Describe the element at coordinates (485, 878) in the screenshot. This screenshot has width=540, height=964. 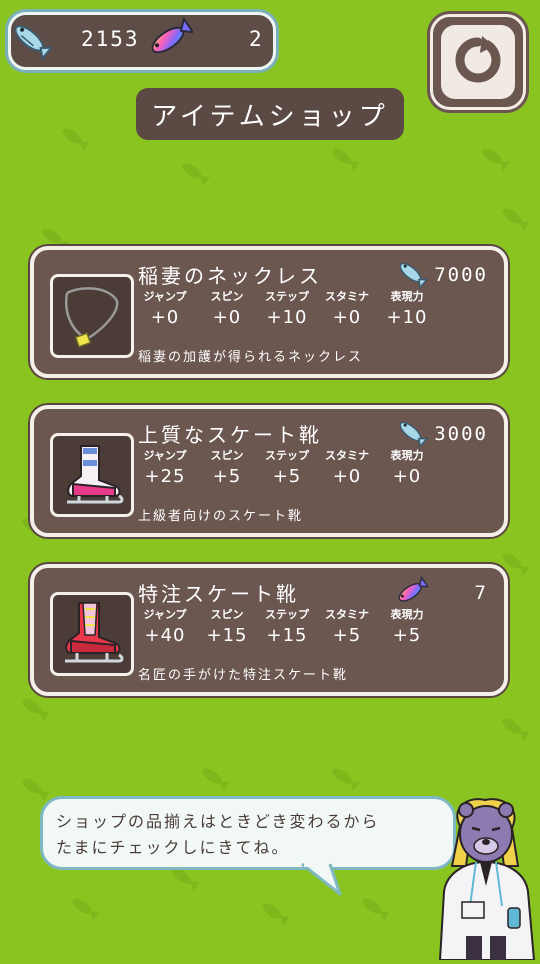
I see `shopkeeper-character` at that location.